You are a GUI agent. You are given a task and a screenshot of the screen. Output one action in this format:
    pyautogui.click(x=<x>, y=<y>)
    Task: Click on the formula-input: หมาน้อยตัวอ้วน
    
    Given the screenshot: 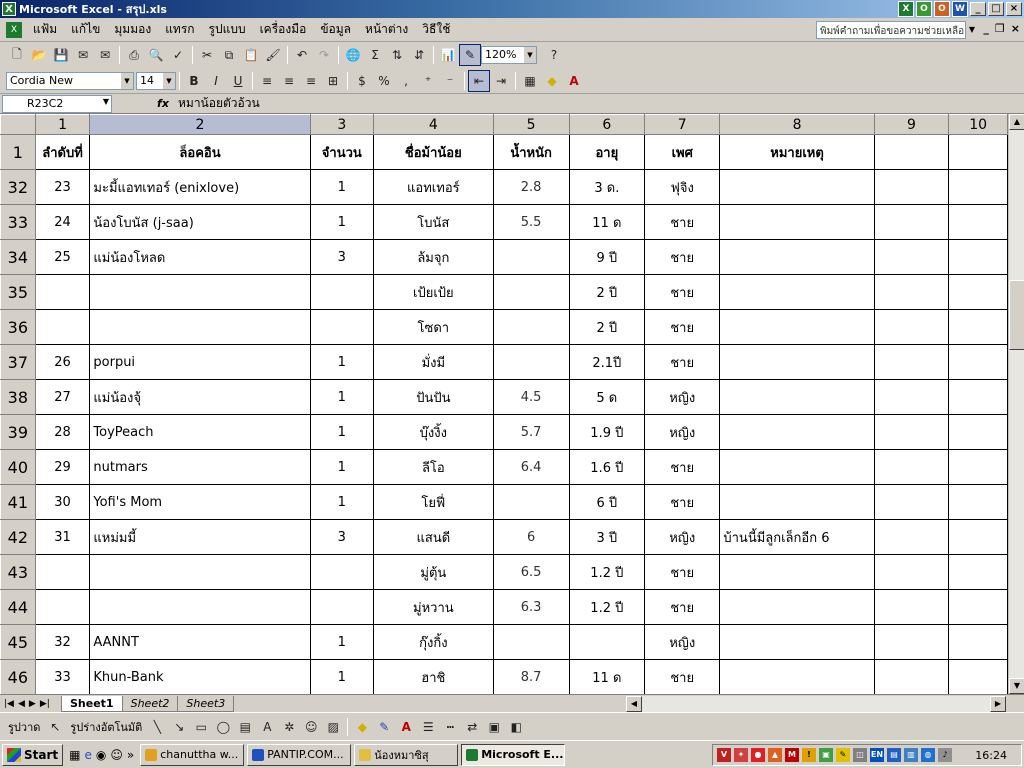 What is the action you would take?
    pyautogui.click(x=217, y=103)
    